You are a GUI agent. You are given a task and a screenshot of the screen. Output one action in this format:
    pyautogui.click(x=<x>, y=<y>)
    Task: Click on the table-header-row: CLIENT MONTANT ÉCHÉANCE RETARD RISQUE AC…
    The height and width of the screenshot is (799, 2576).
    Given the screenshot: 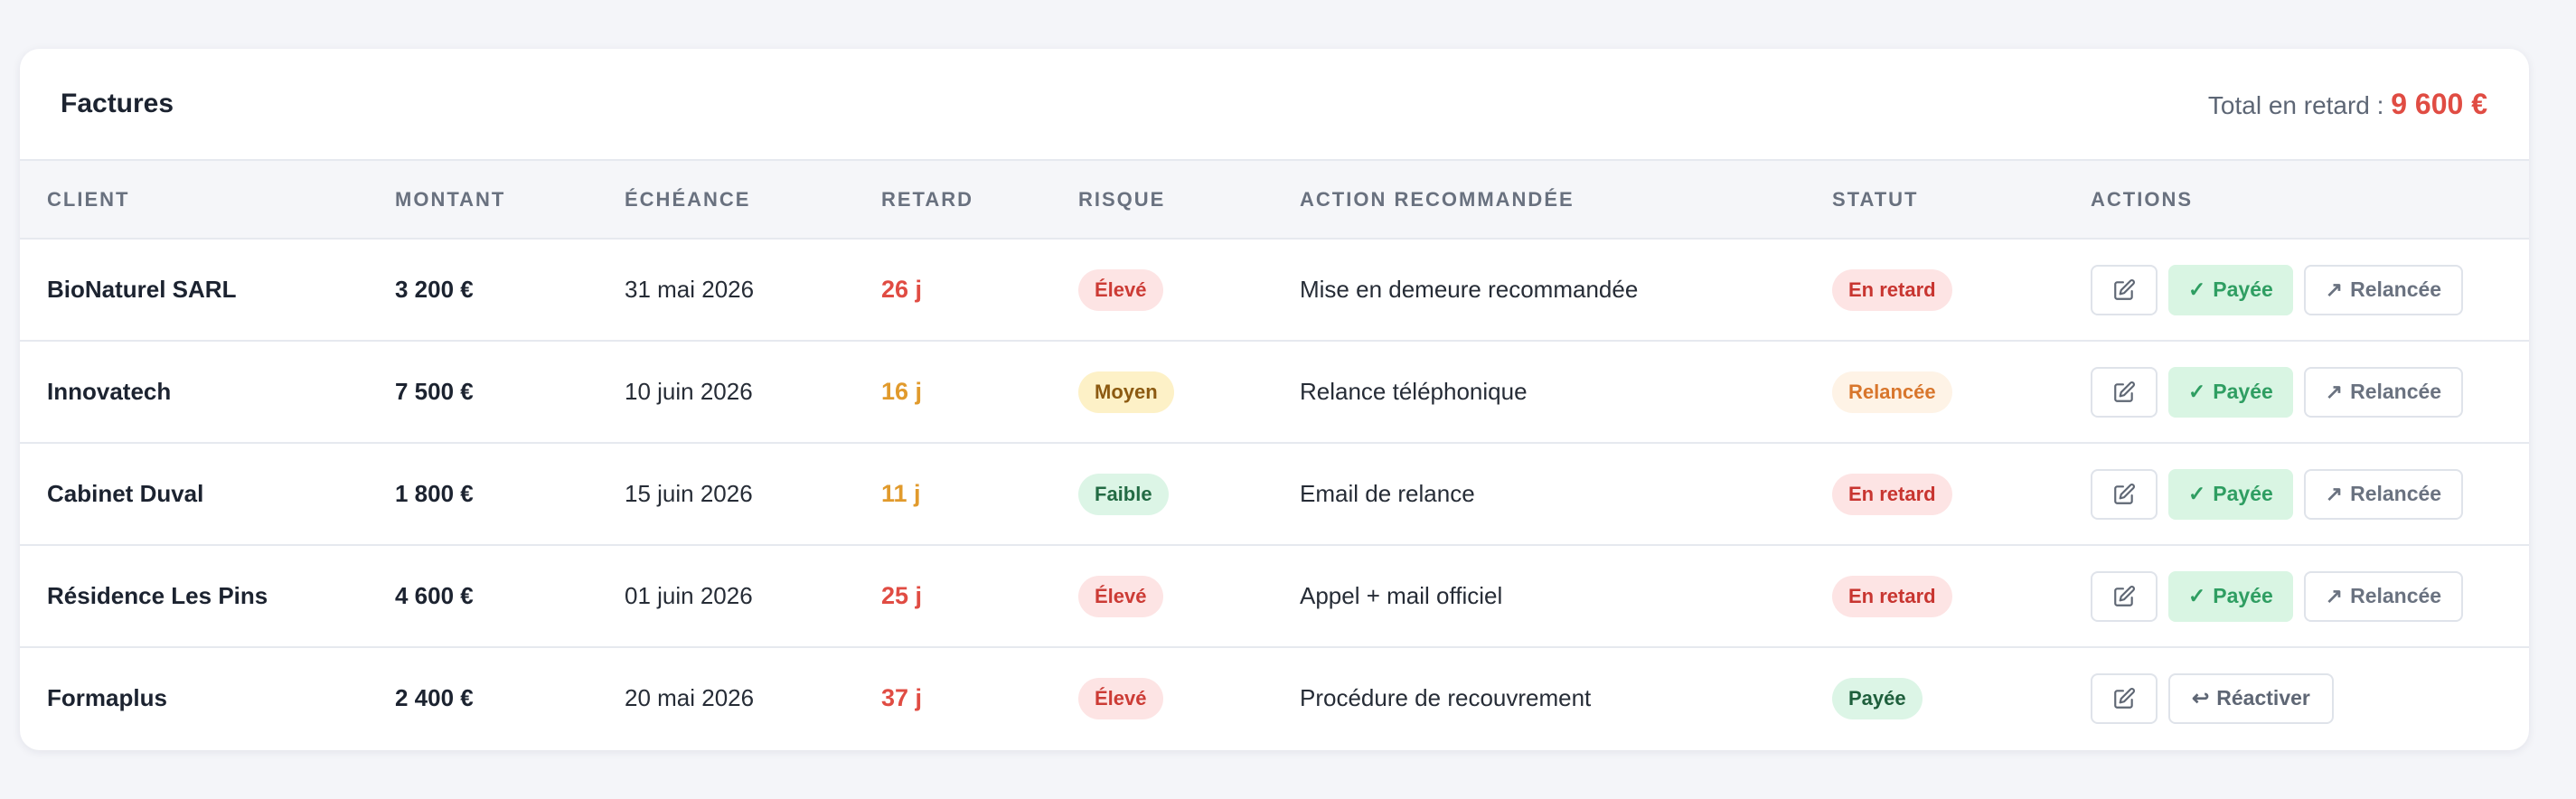 What is the action you would take?
    pyautogui.click(x=1274, y=200)
    